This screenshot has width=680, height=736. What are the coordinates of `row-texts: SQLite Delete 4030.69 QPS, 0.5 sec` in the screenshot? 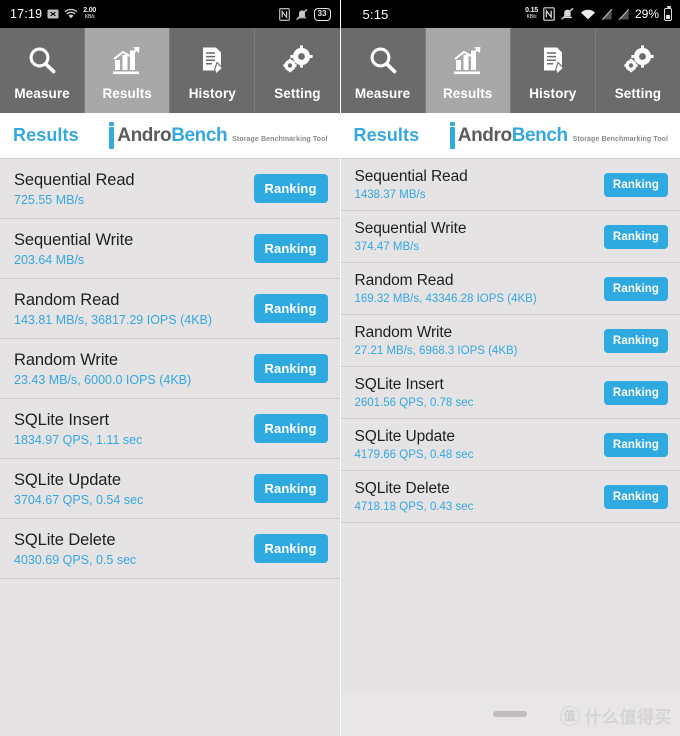 It's located at (75, 549).